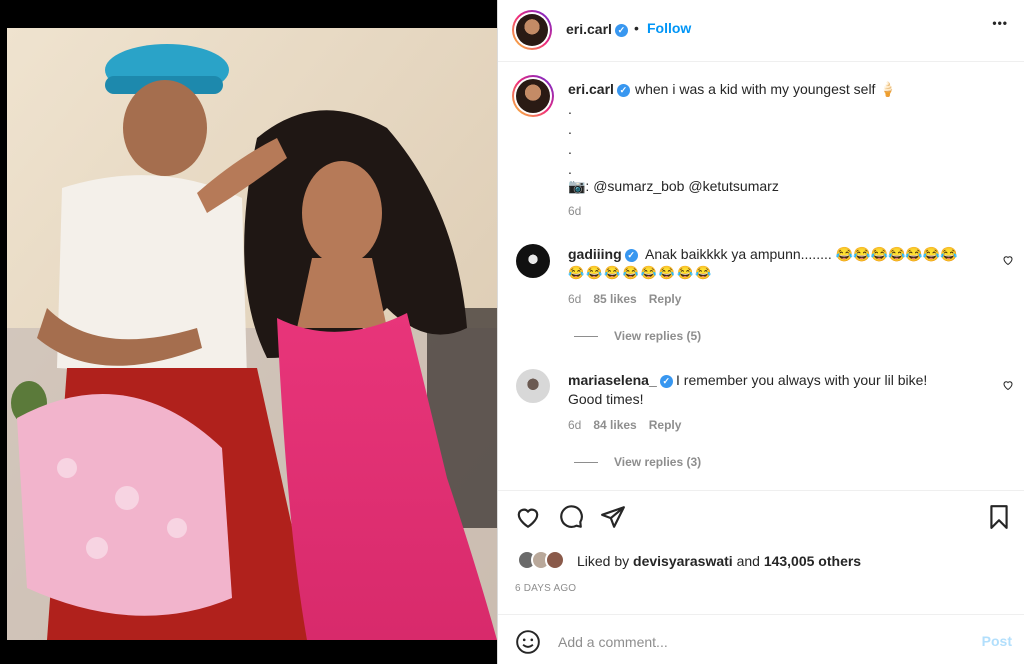 Image resolution: width=1024 pixels, height=664 pixels. Describe the element at coordinates (761, 614) in the screenshot. I see `comment-box-divider` at that location.